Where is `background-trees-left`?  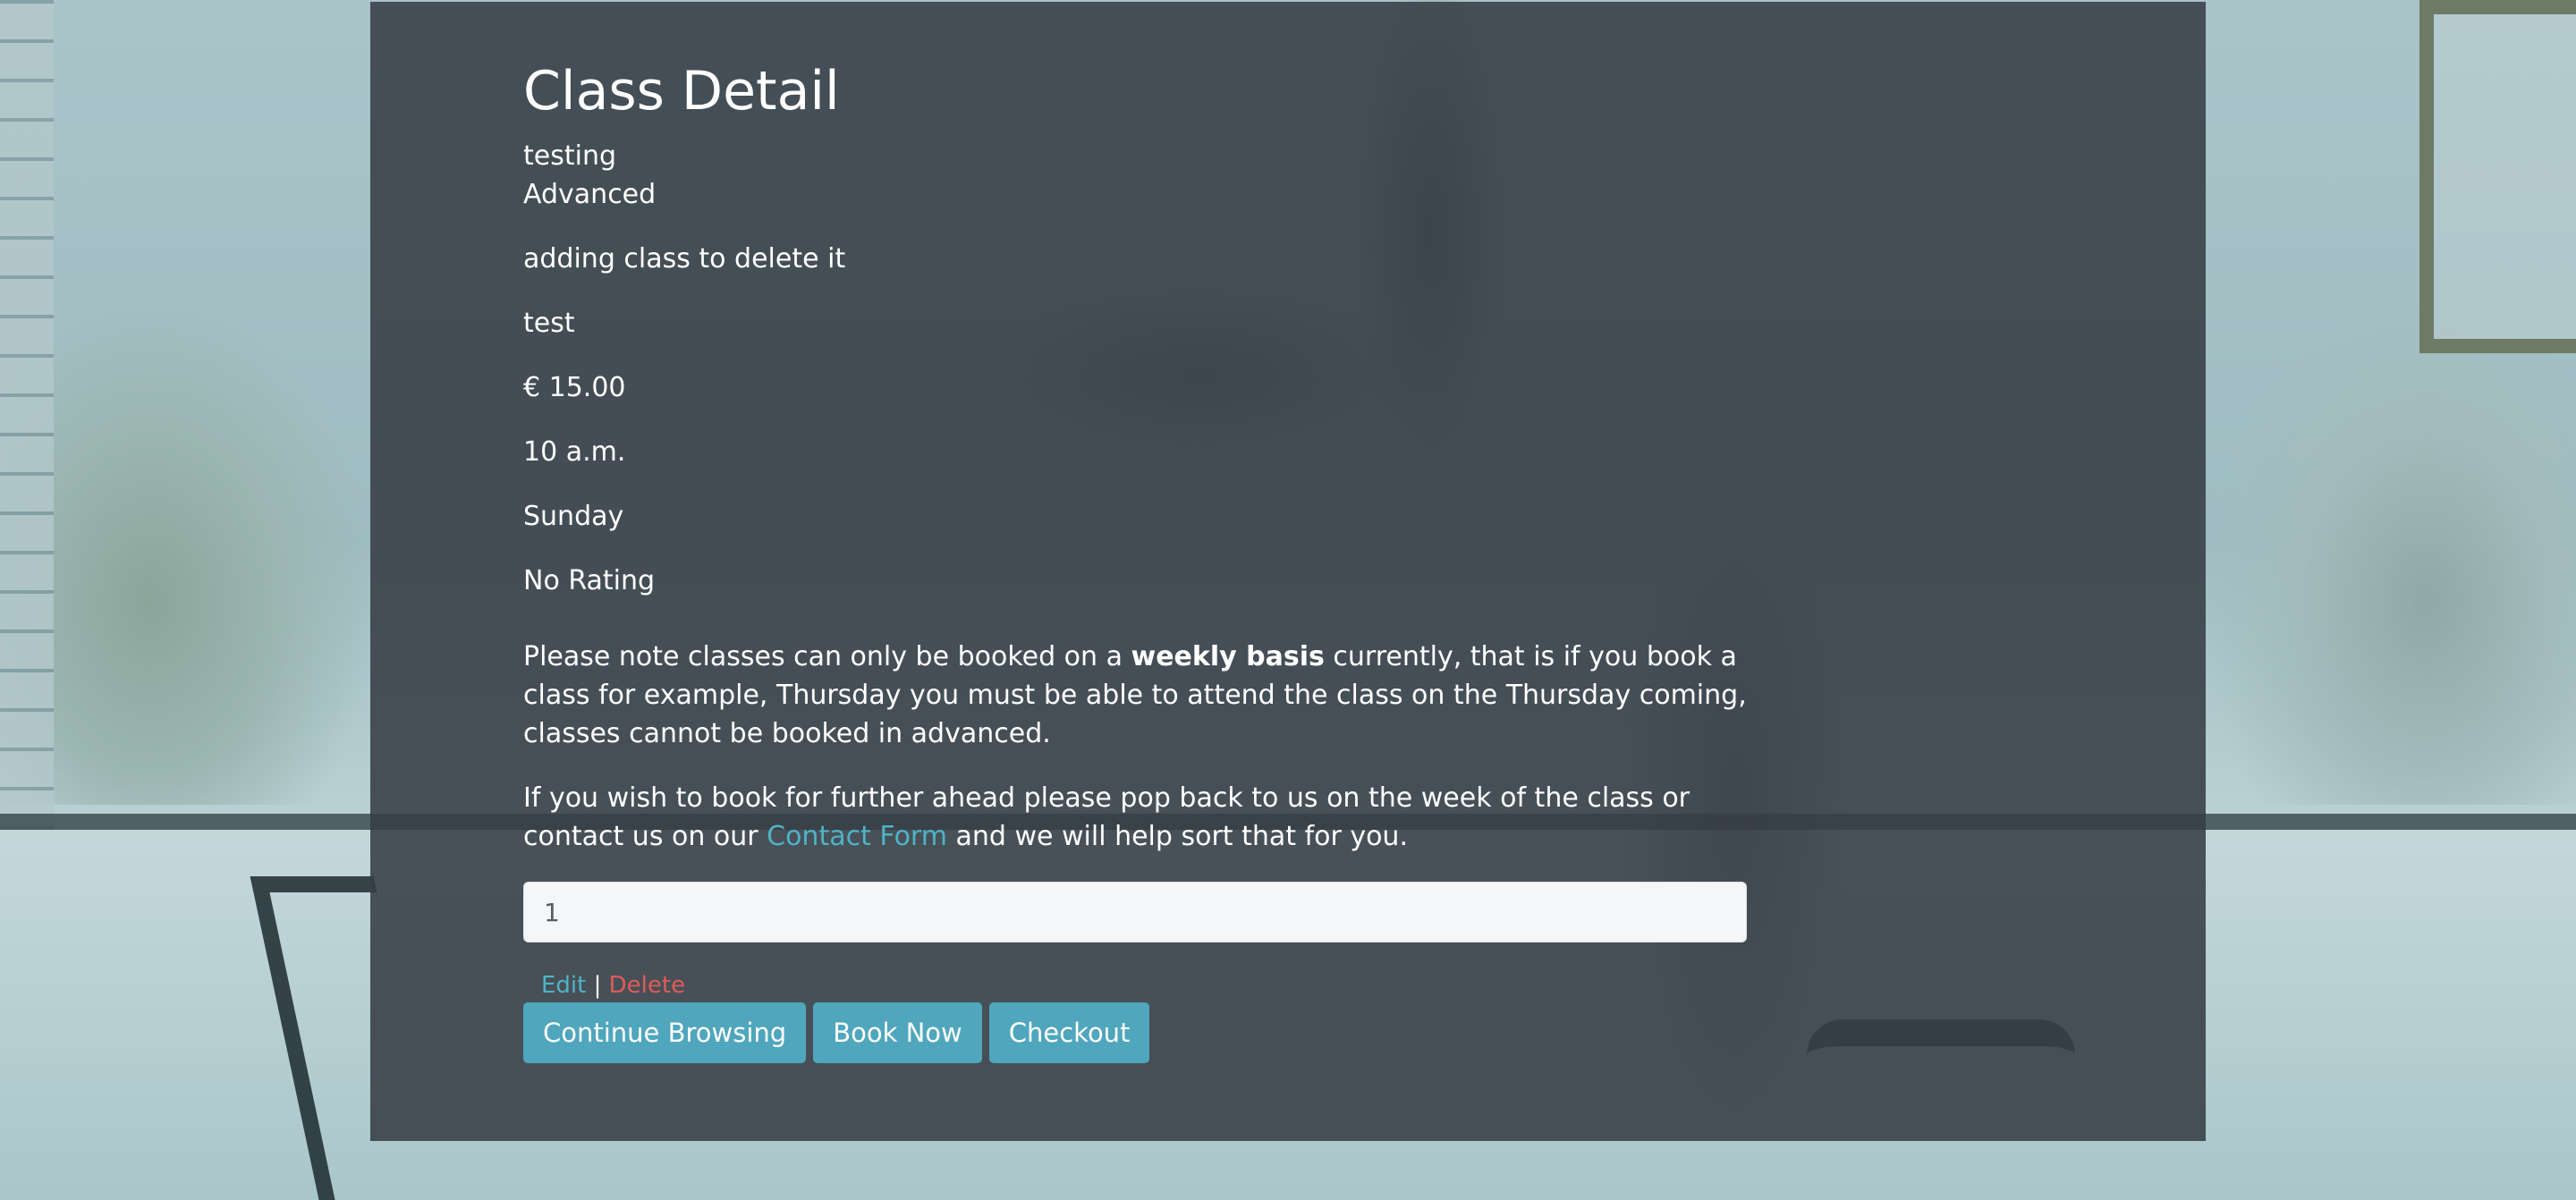 background-trees-left is located at coordinates (188, 550).